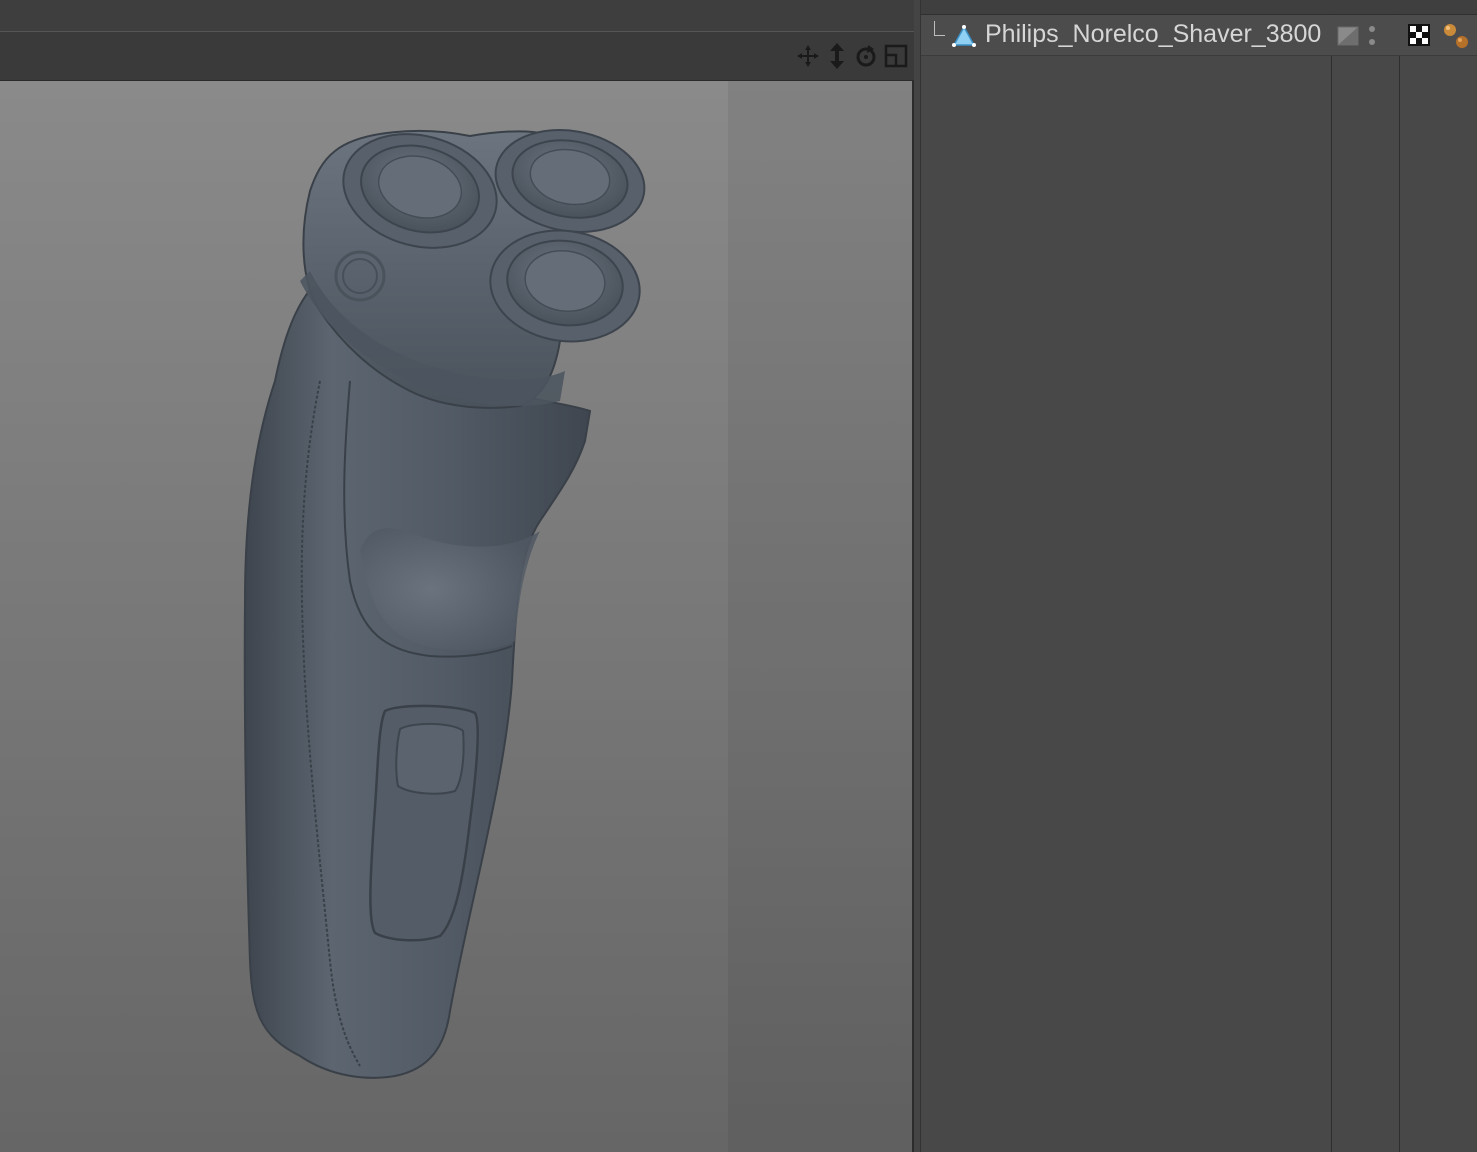  I want to click on rotate-icon, so click(866, 56).